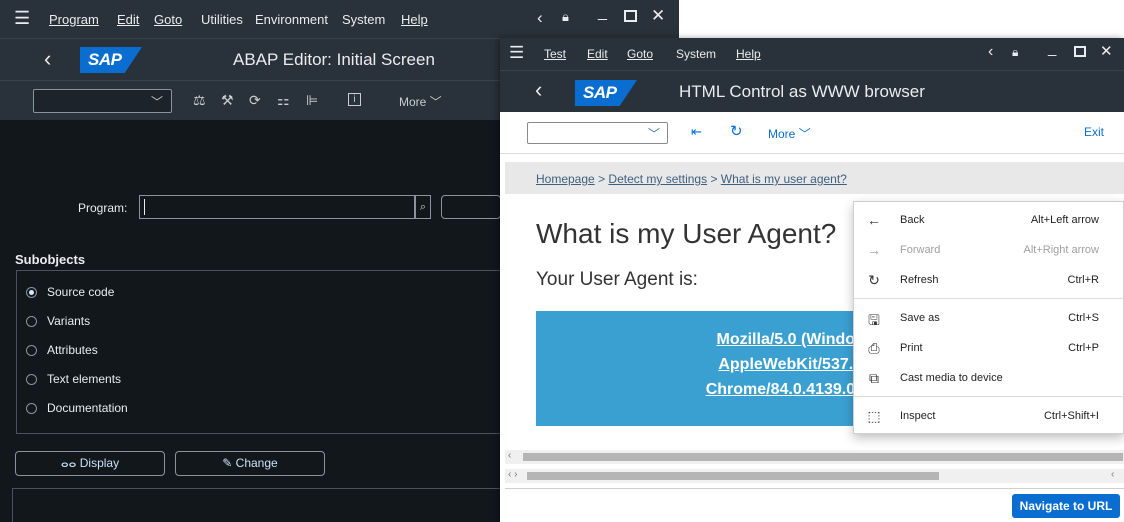 The width and height of the screenshot is (1124, 522). I want to click on first-page-icon: ⇤, so click(696, 132).